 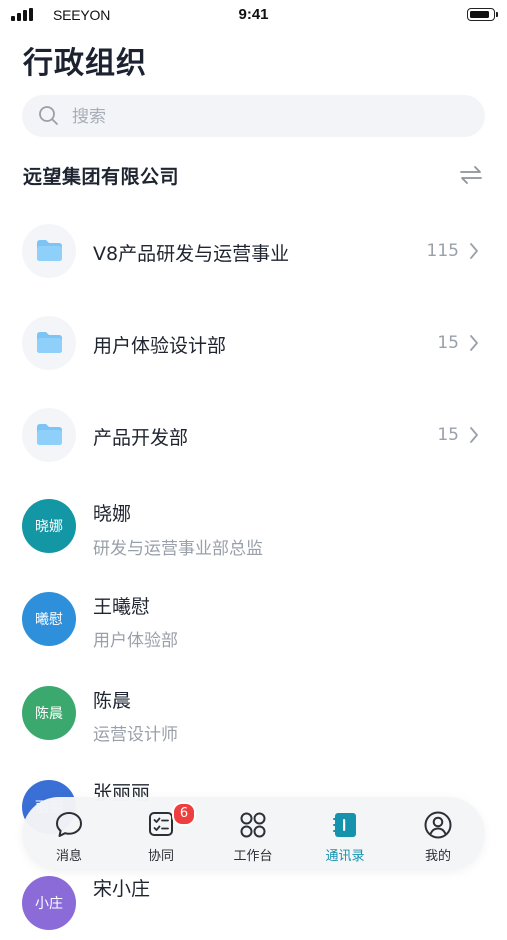 I want to click on status-bar: SEEYON 9:41, so click(x=253, y=16).